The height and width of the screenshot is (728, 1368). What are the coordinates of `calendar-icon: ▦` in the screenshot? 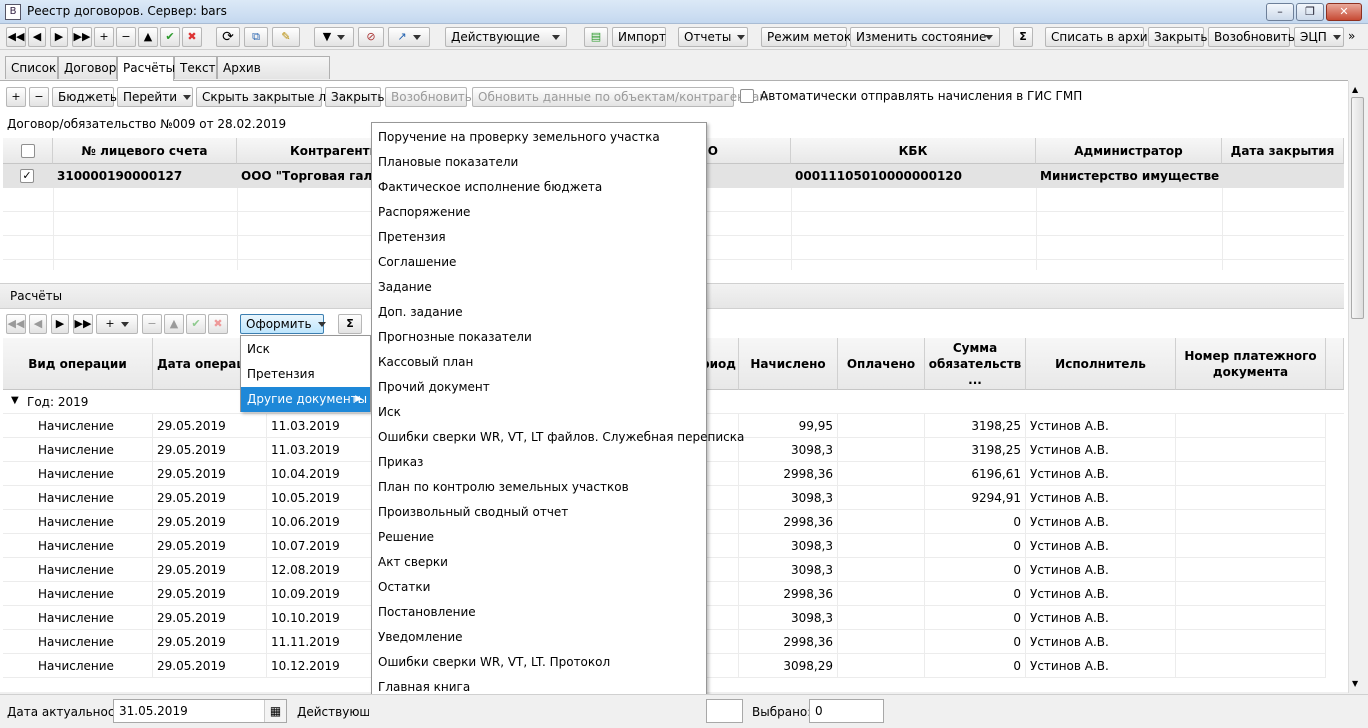 It's located at (275, 711).